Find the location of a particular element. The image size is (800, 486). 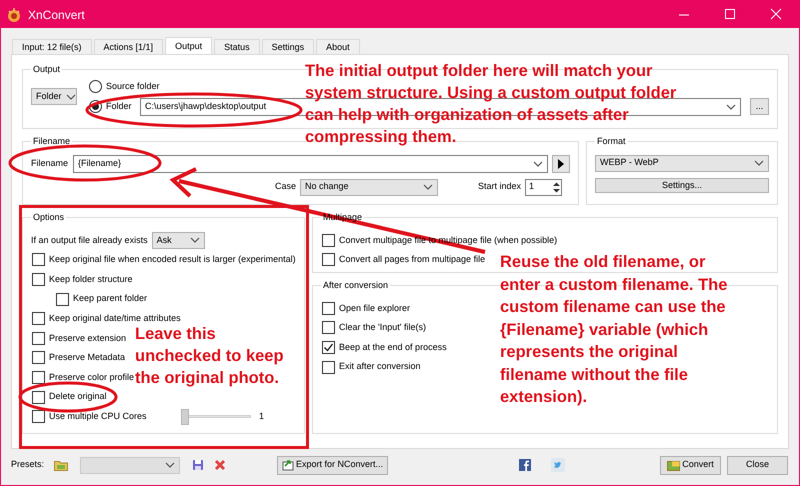

checkbox-label: Exit after conversion is located at coordinates (380, 367).